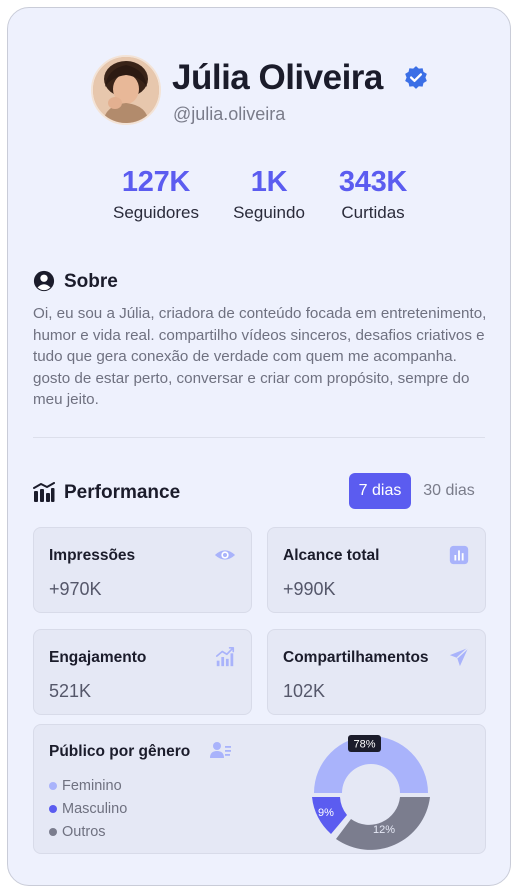 This screenshot has width=518, height=893. I want to click on legend-label: Masculino, so click(95, 809).